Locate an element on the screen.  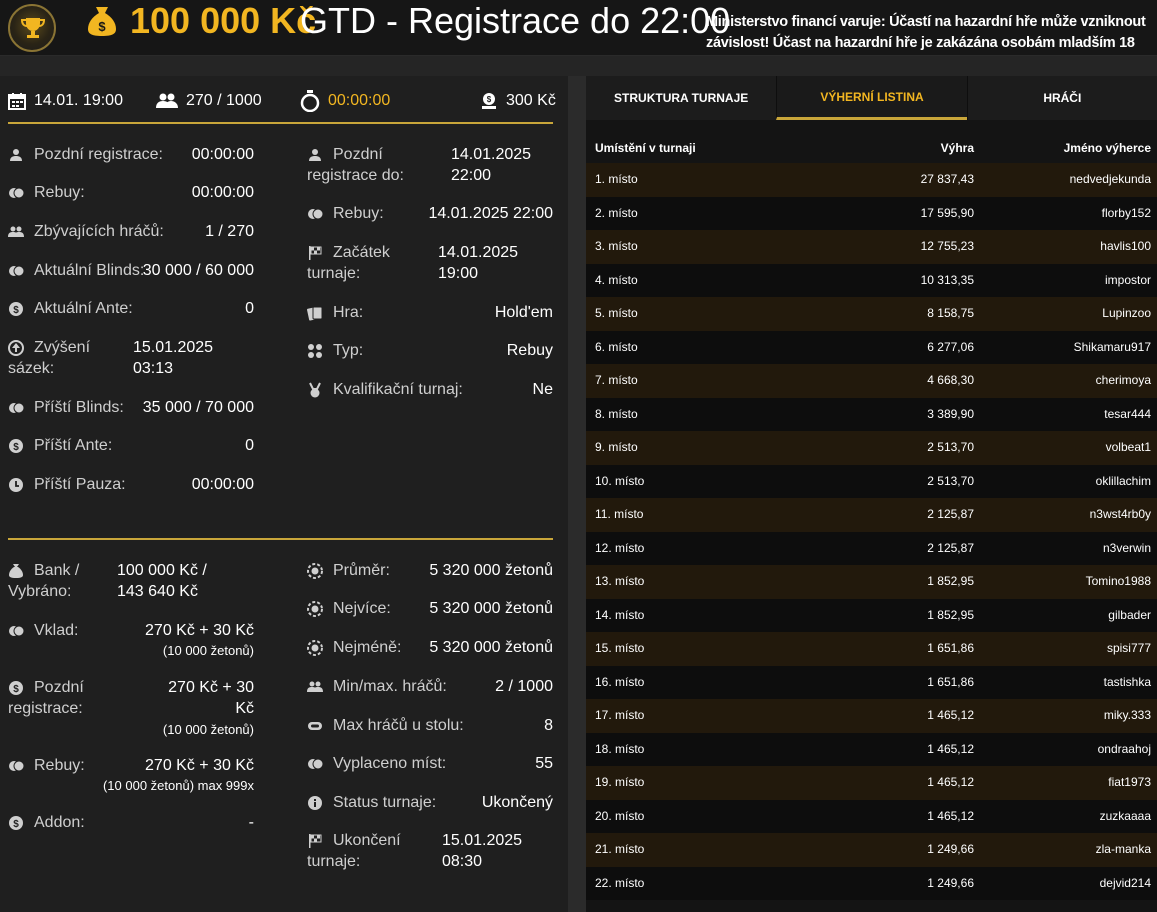
cell-place: 3. místo is located at coordinates (616, 246).